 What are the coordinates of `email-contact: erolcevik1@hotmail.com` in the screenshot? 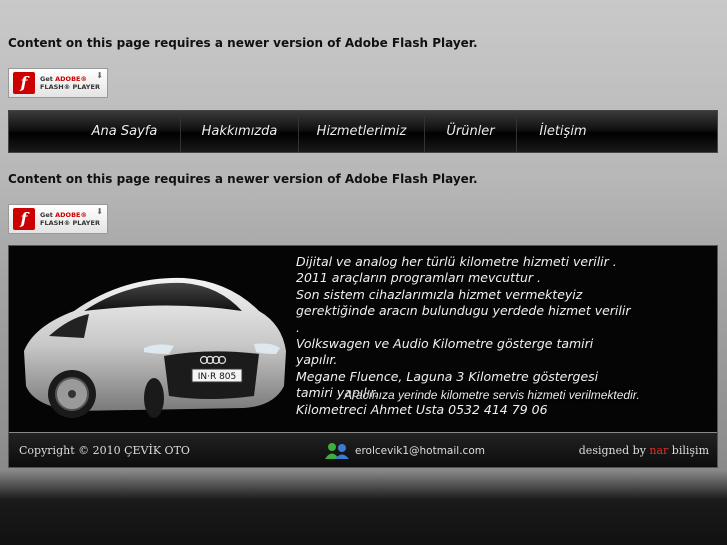 It's located at (404, 451).